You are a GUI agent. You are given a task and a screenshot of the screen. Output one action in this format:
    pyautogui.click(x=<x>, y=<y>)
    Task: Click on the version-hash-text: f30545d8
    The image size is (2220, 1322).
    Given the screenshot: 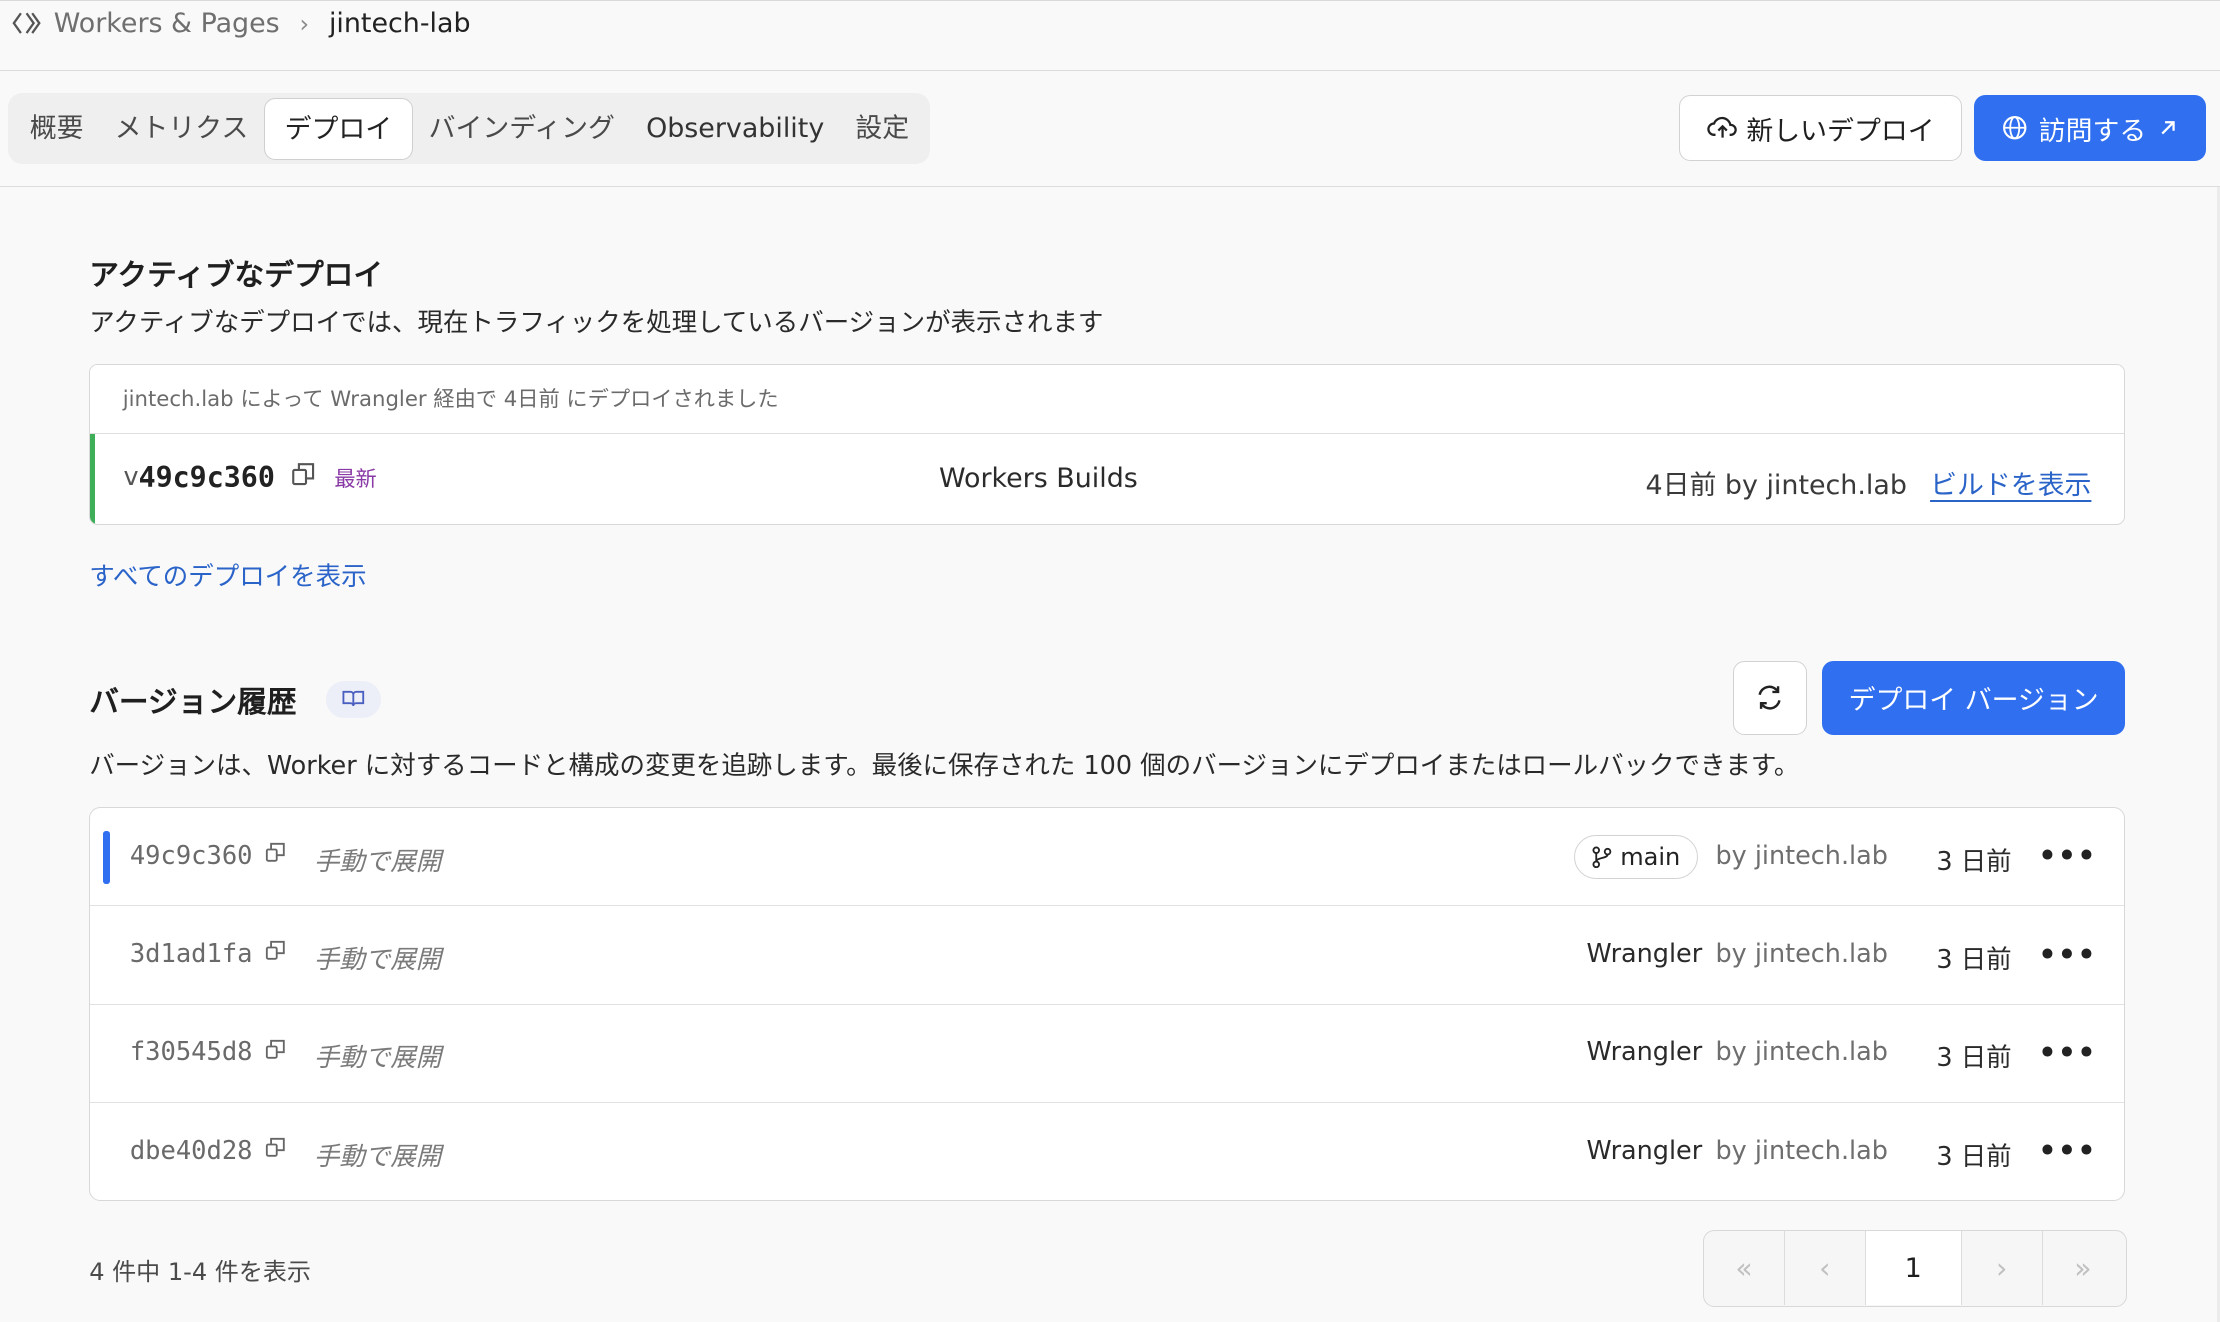 What is the action you would take?
    pyautogui.click(x=191, y=1052)
    